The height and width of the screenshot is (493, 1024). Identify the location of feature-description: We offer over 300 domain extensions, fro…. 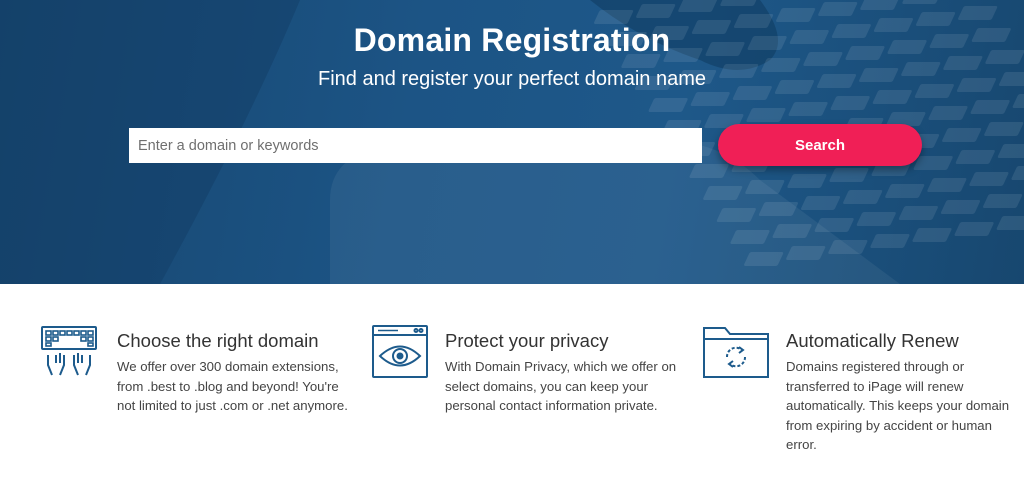
(232, 386).